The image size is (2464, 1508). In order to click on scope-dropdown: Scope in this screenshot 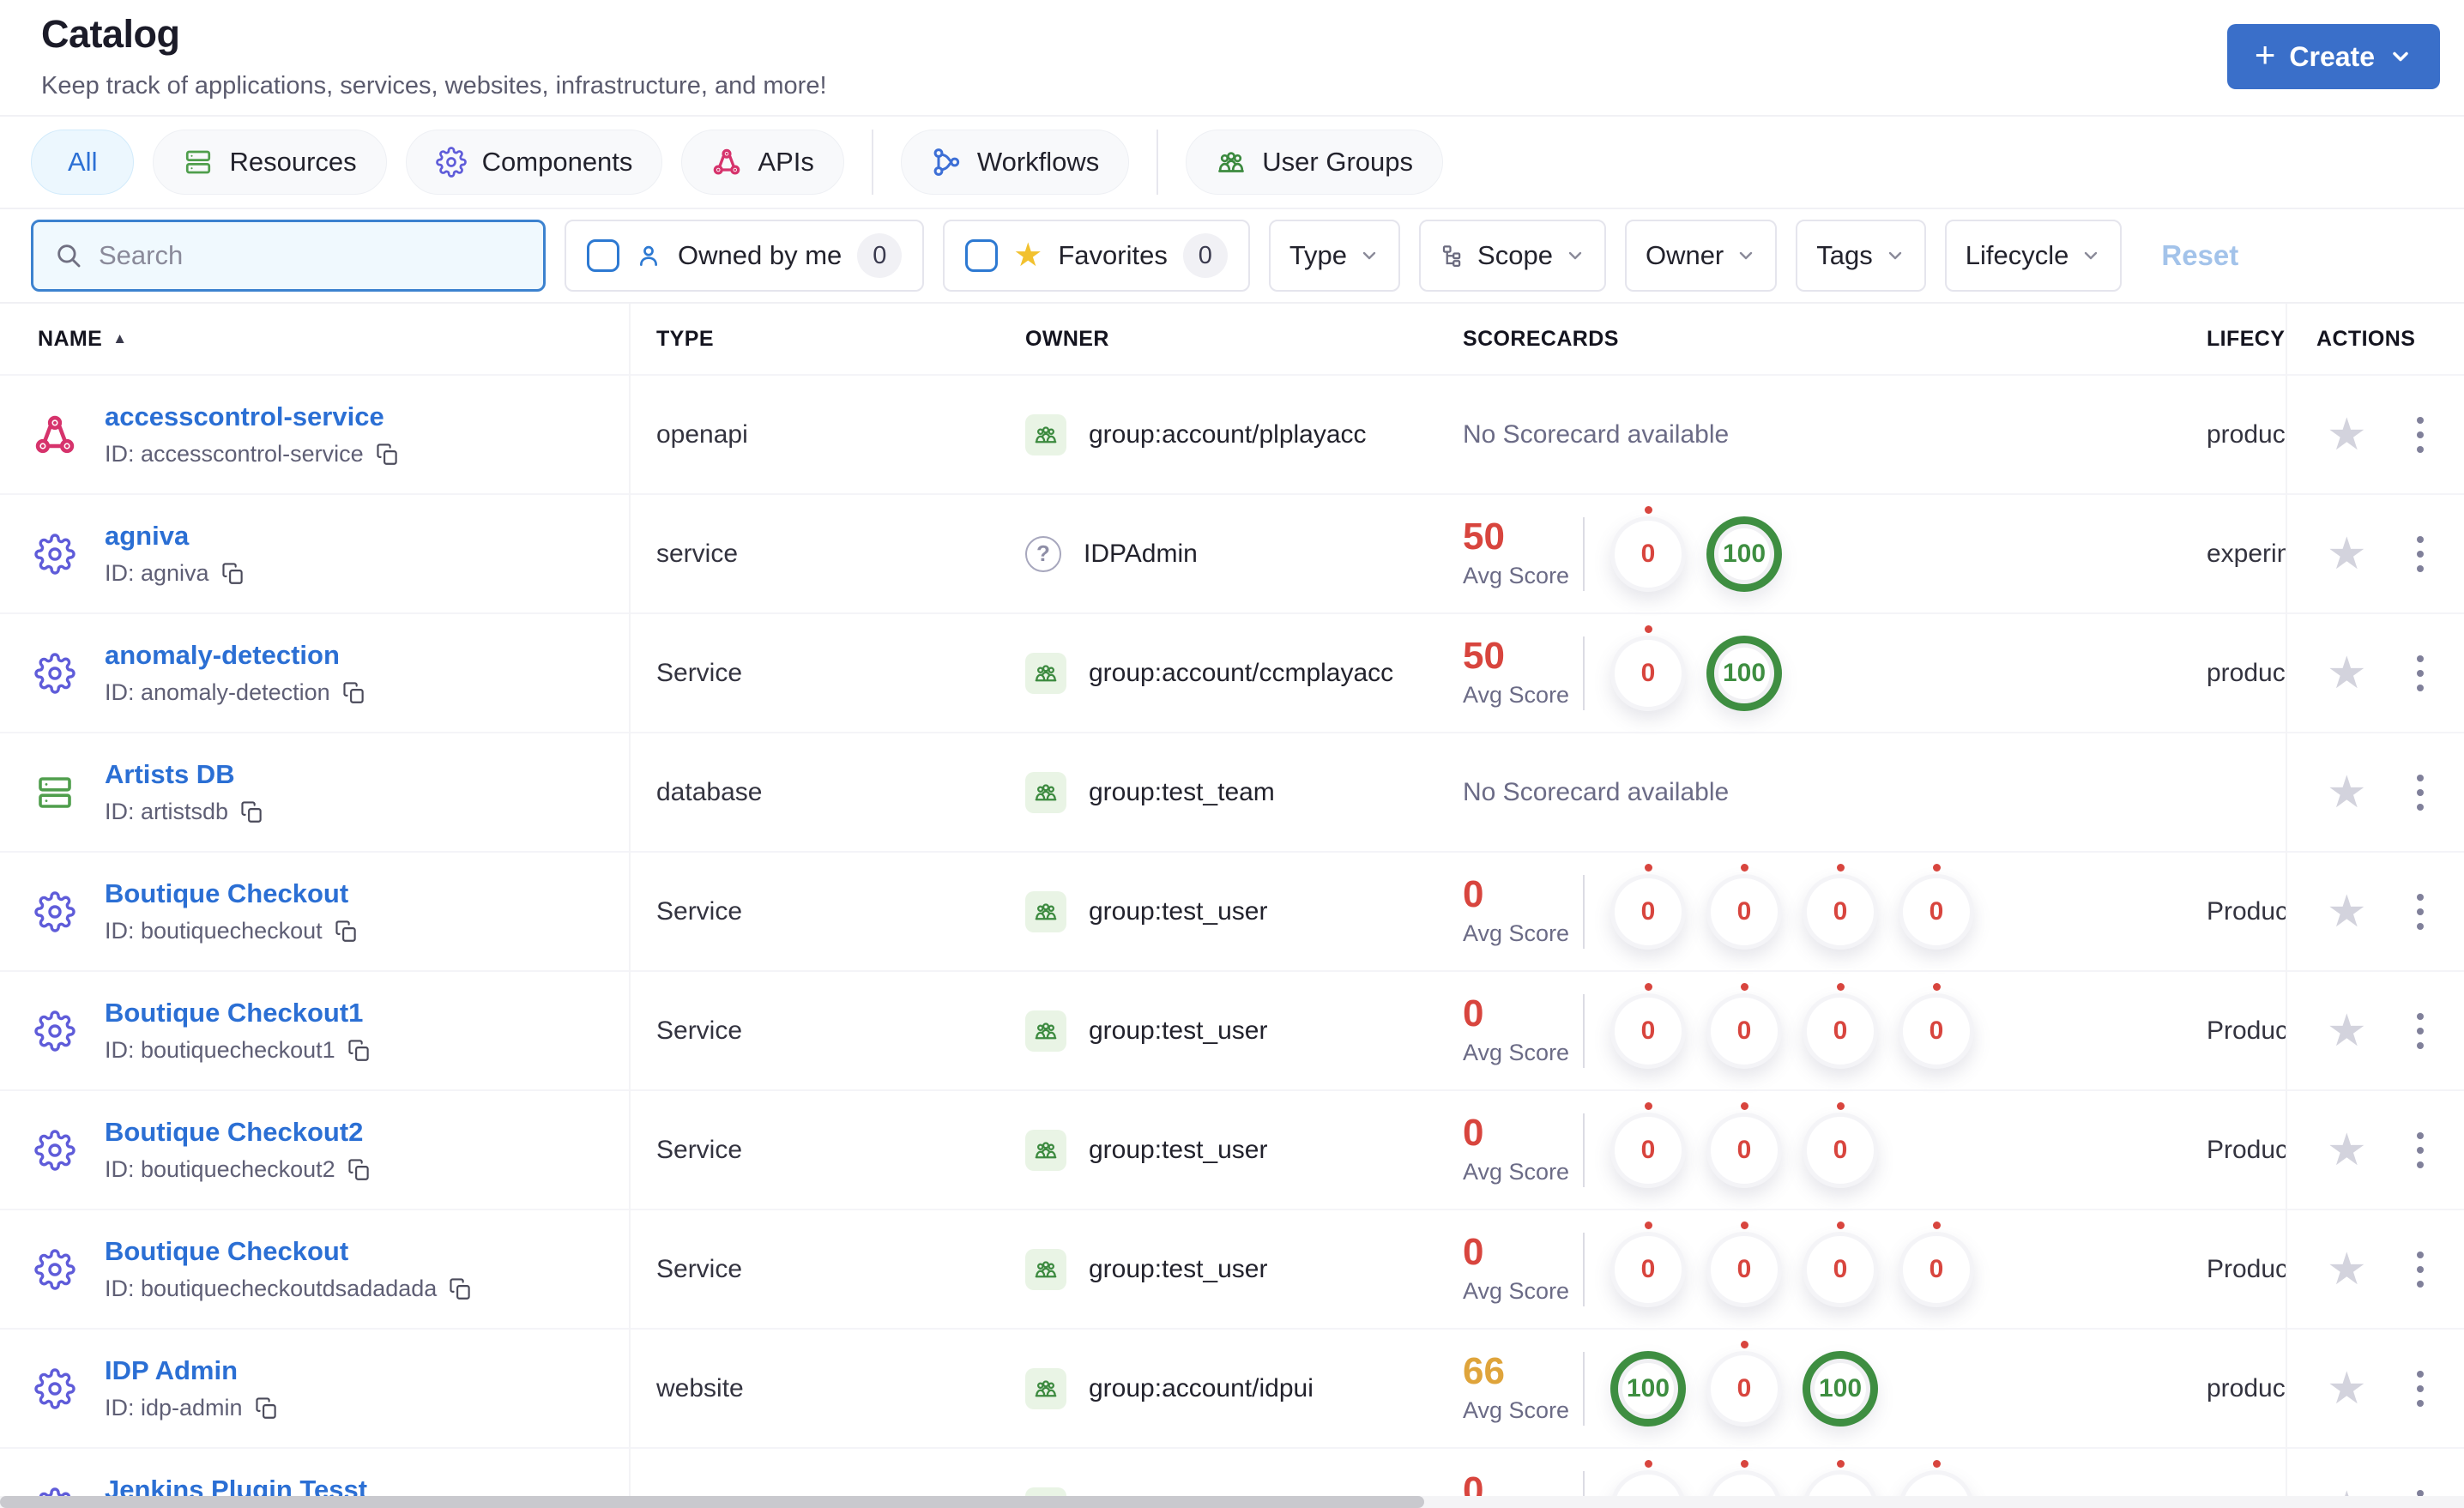, I will do `click(1512, 256)`.